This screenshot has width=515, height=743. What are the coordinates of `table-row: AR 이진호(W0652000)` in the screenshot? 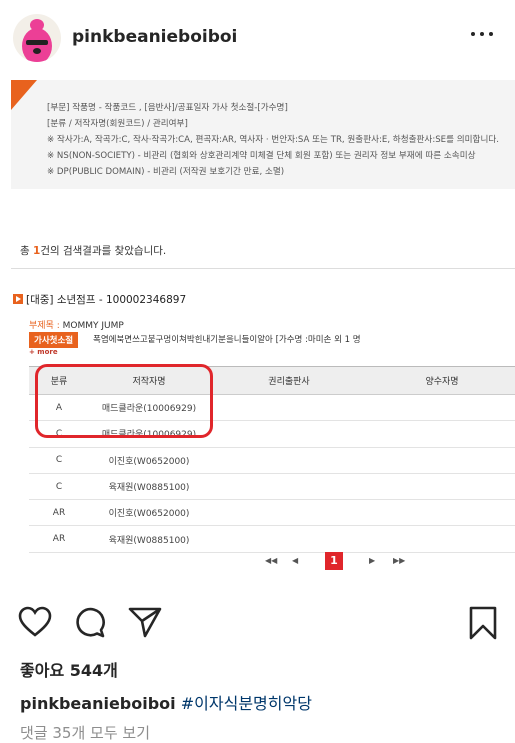 It's located at (272, 513).